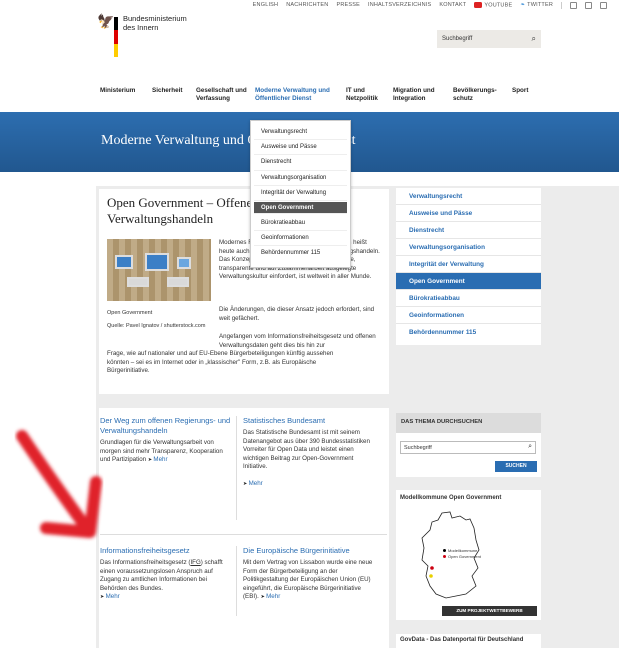 This screenshot has height=648, width=619. I want to click on subnav-item: Integrität der Verwaltung, so click(468, 264).